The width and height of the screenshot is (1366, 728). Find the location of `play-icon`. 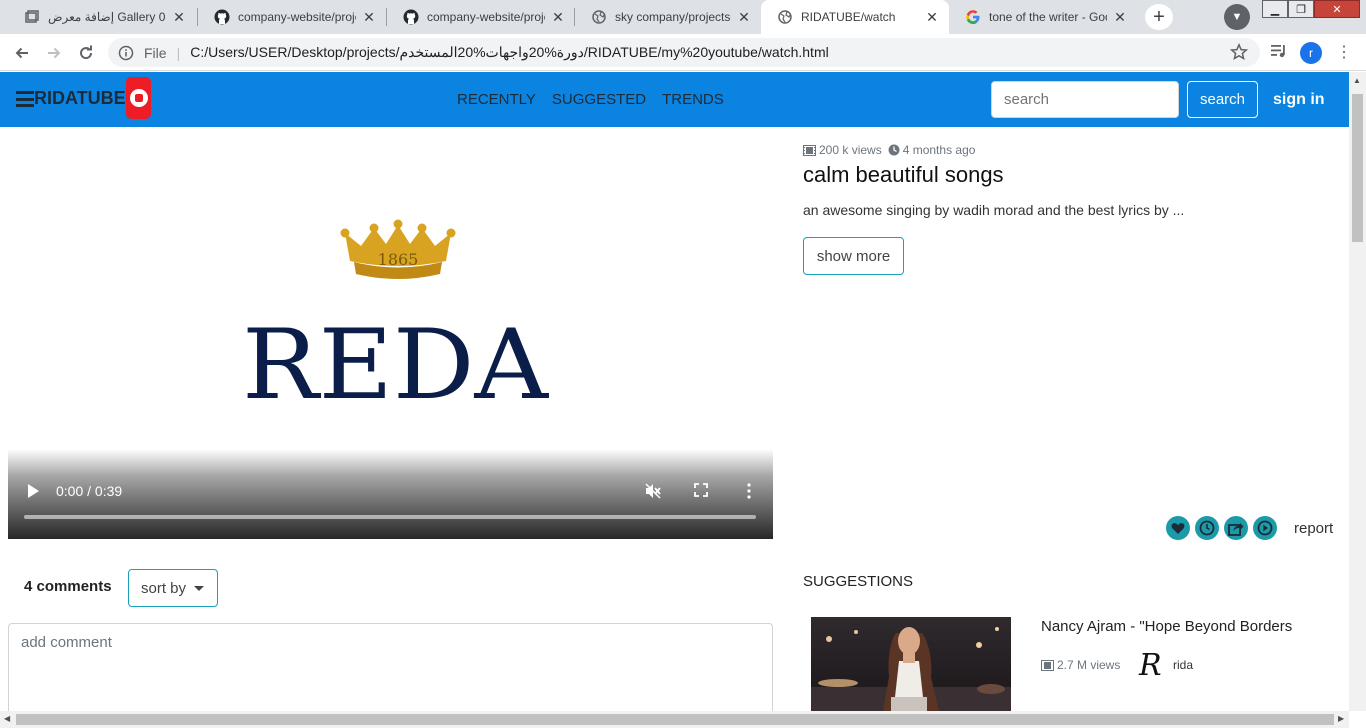

play-icon is located at coordinates (33, 491).